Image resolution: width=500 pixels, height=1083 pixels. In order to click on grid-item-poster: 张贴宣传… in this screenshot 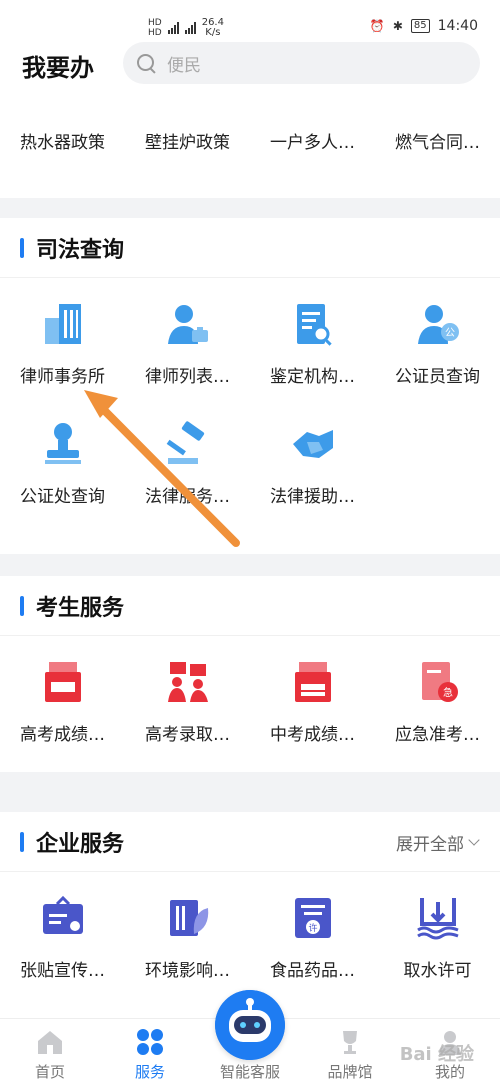, I will do `click(62, 932)`.